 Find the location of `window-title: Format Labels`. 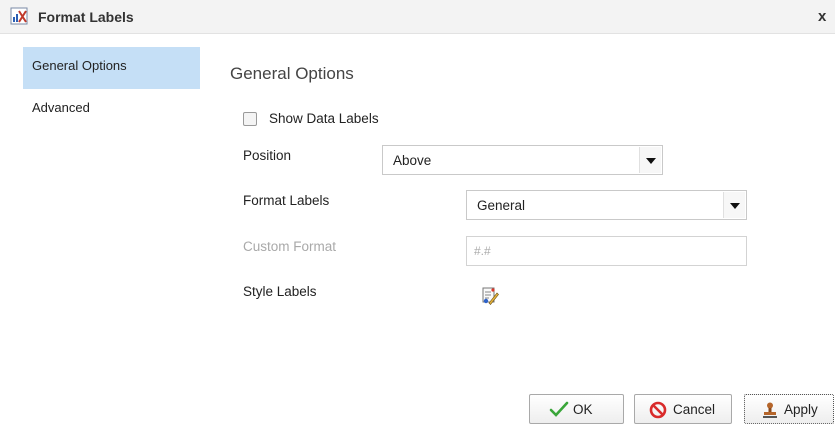

window-title: Format Labels is located at coordinates (86, 17).